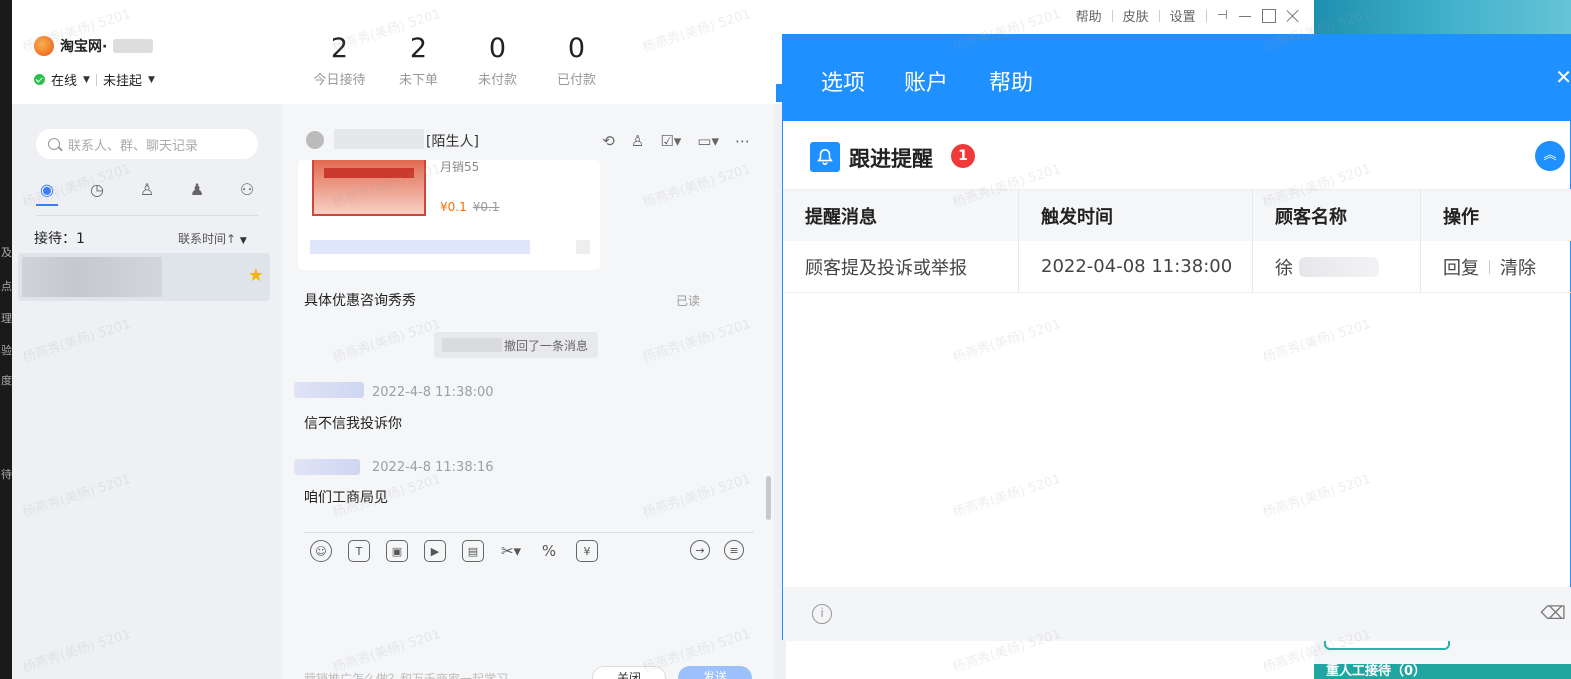 Image resolution: width=1571 pixels, height=679 pixels. Describe the element at coordinates (1136, 15) in the screenshot. I see `skin-link: 皮肤` at that location.